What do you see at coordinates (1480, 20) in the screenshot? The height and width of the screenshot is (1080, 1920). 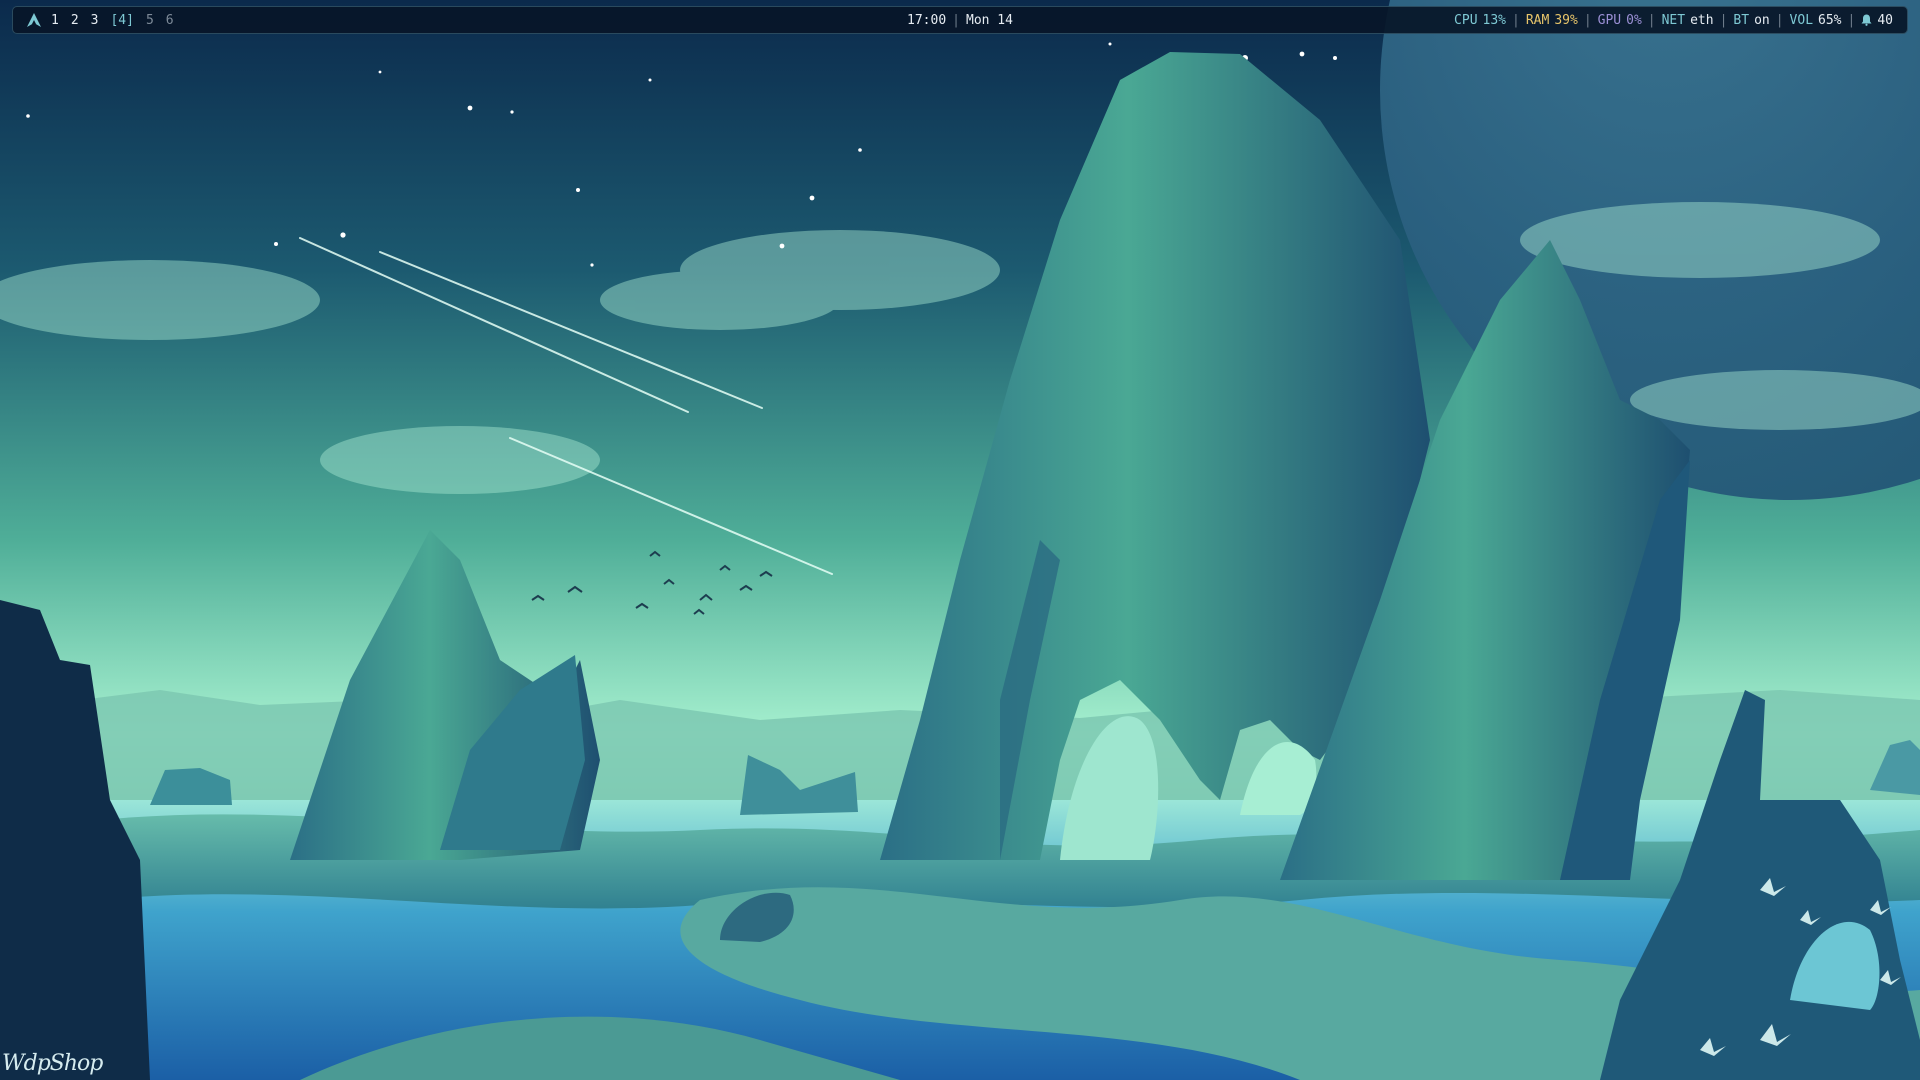 I see `cpu-indicator: CPU 13%` at bounding box center [1480, 20].